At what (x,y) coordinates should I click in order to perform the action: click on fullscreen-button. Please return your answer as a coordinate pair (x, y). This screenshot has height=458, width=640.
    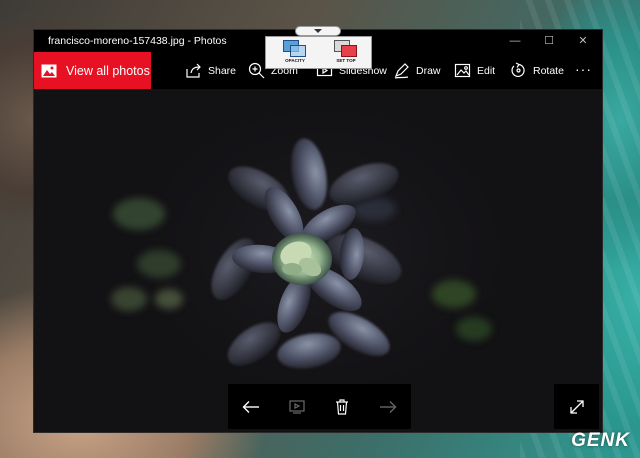
    Looking at the image, I should click on (576, 406).